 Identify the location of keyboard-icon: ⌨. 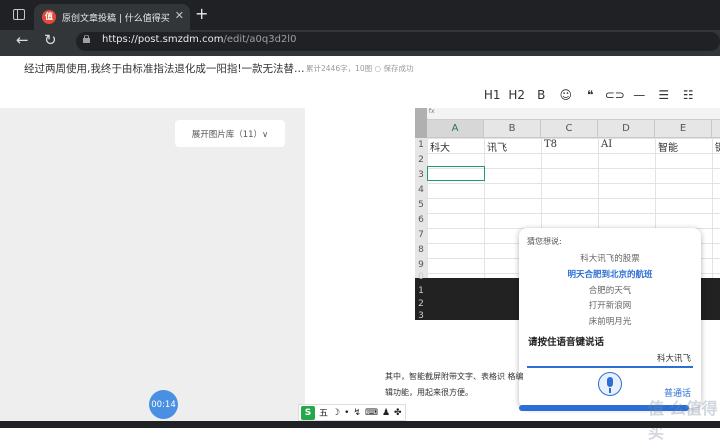
(371, 413).